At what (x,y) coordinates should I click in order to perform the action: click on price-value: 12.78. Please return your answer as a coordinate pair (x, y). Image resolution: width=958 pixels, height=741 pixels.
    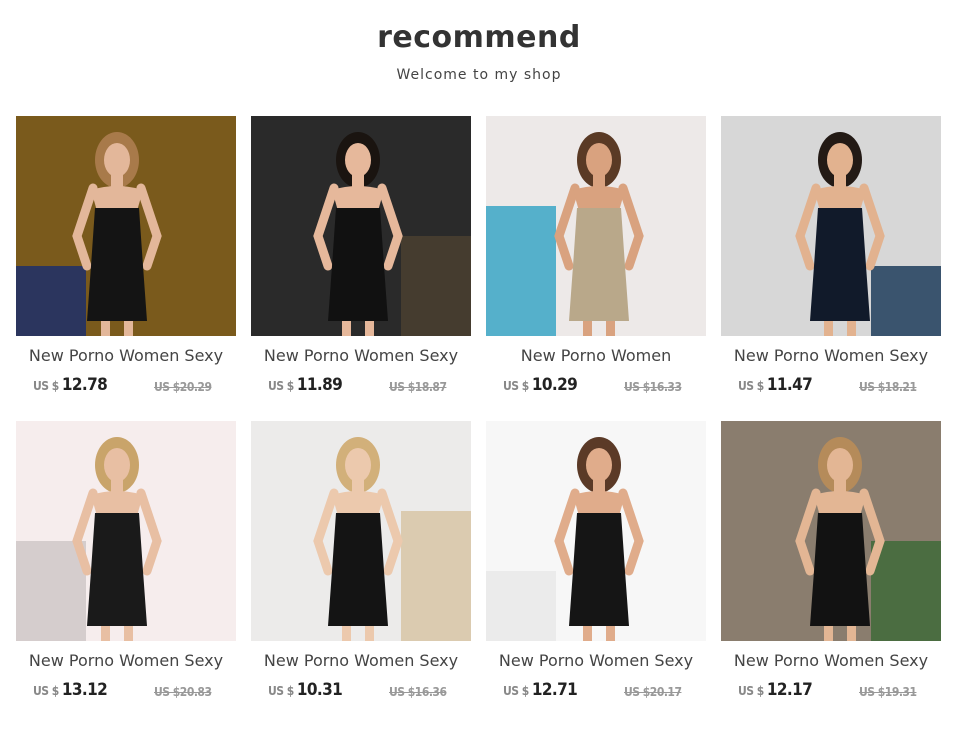
    Looking at the image, I should click on (84, 385).